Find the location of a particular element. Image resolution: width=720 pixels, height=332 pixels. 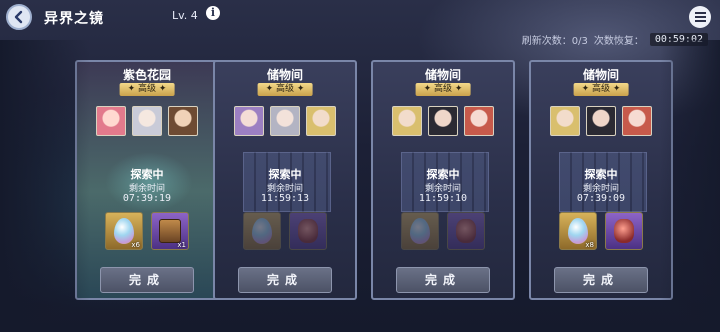

refresh-info: 刷新次数：0/3 次数恢复： 00:59:02 is located at coordinates (615, 39).